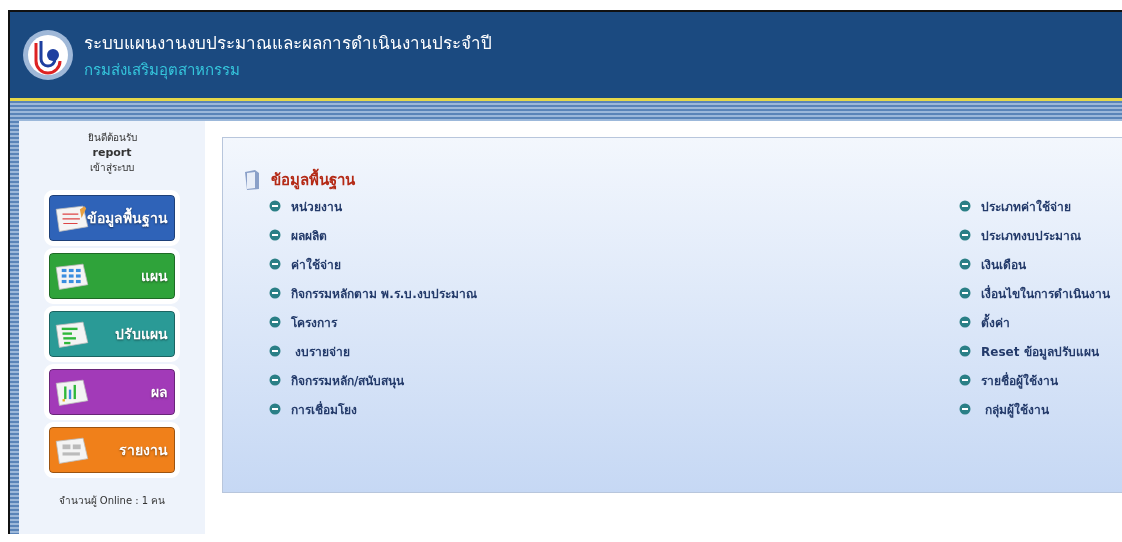 Image resolution: width=1122 pixels, height=542 pixels. What do you see at coordinates (373, 409) in the screenshot?
I see `menu-link: การเชื่อมโยง` at bounding box center [373, 409].